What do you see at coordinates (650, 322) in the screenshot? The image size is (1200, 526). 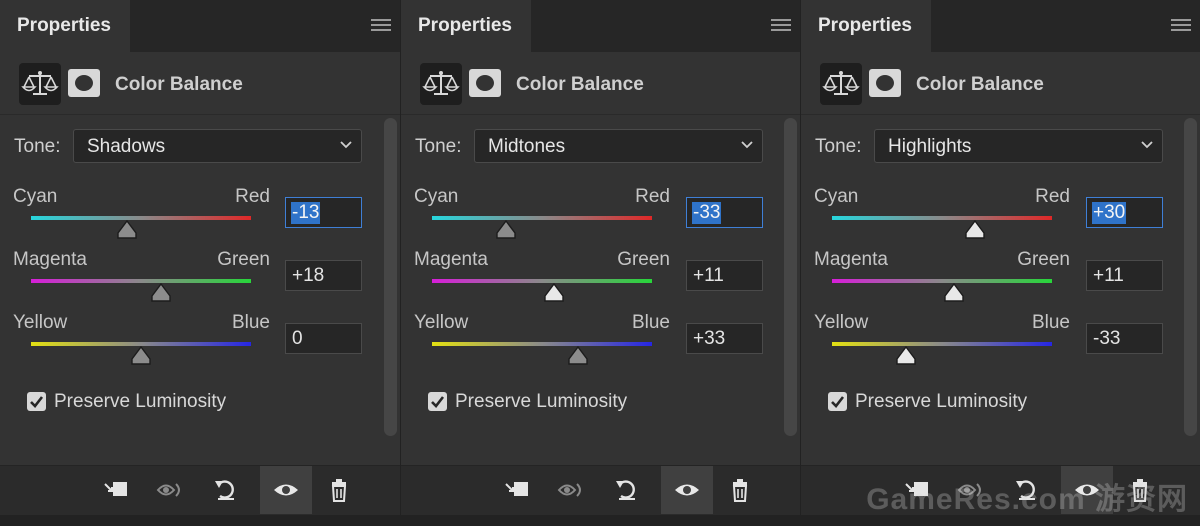 I see `yellow-blue-right-label: Blue` at bounding box center [650, 322].